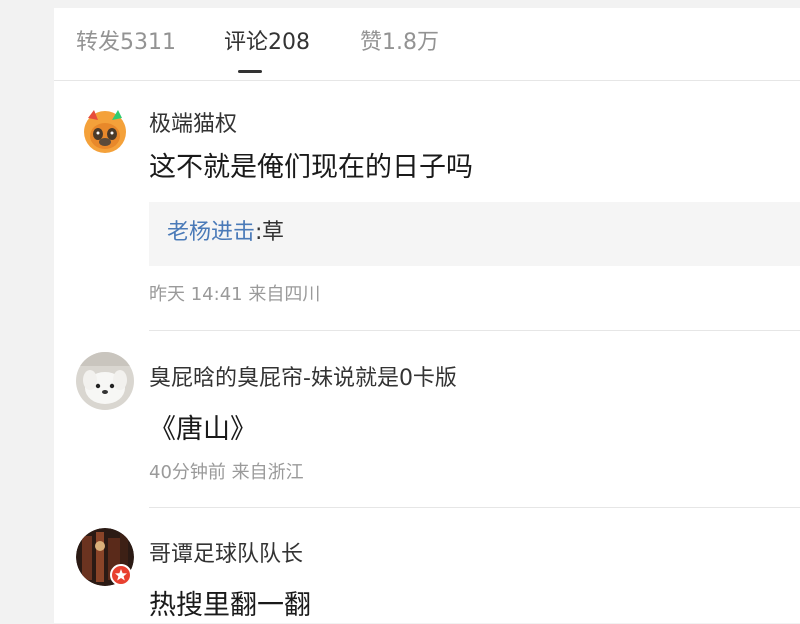  What do you see at coordinates (235, 294) in the screenshot?
I see `comment-meta: 昨天 14:41 来自四川` at bounding box center [235, 294].